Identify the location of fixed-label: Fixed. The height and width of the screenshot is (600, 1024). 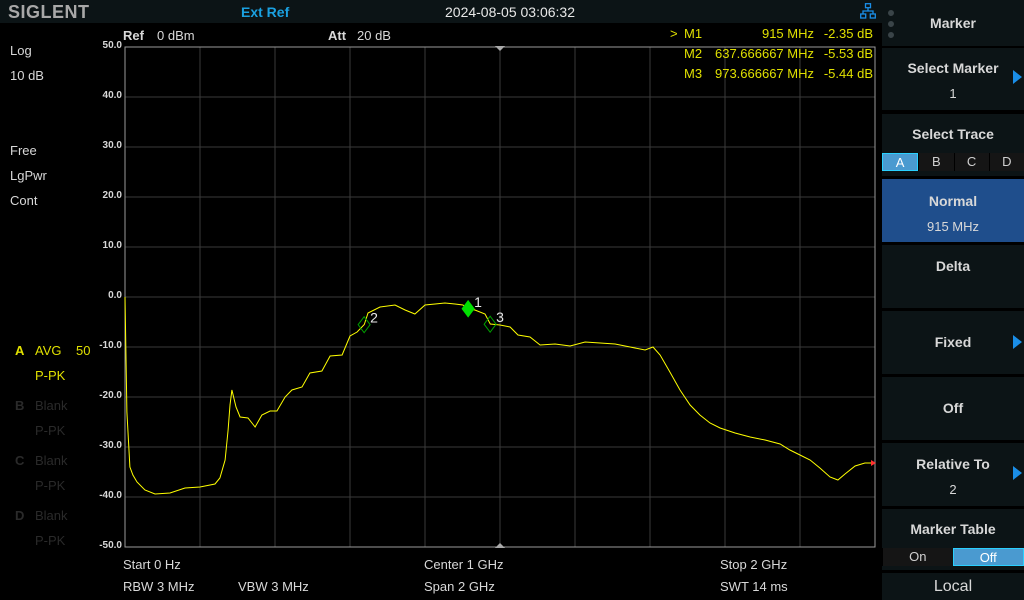
(953, 342).